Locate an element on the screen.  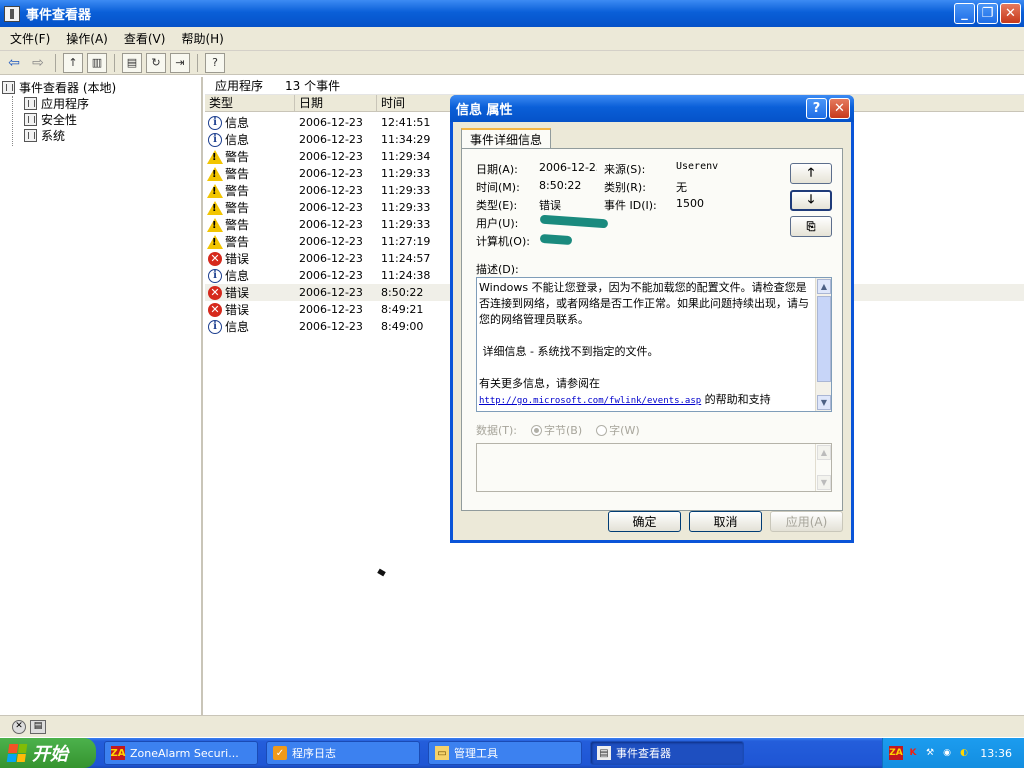
restore-button: ❐ is located at coordinates (987, 13).